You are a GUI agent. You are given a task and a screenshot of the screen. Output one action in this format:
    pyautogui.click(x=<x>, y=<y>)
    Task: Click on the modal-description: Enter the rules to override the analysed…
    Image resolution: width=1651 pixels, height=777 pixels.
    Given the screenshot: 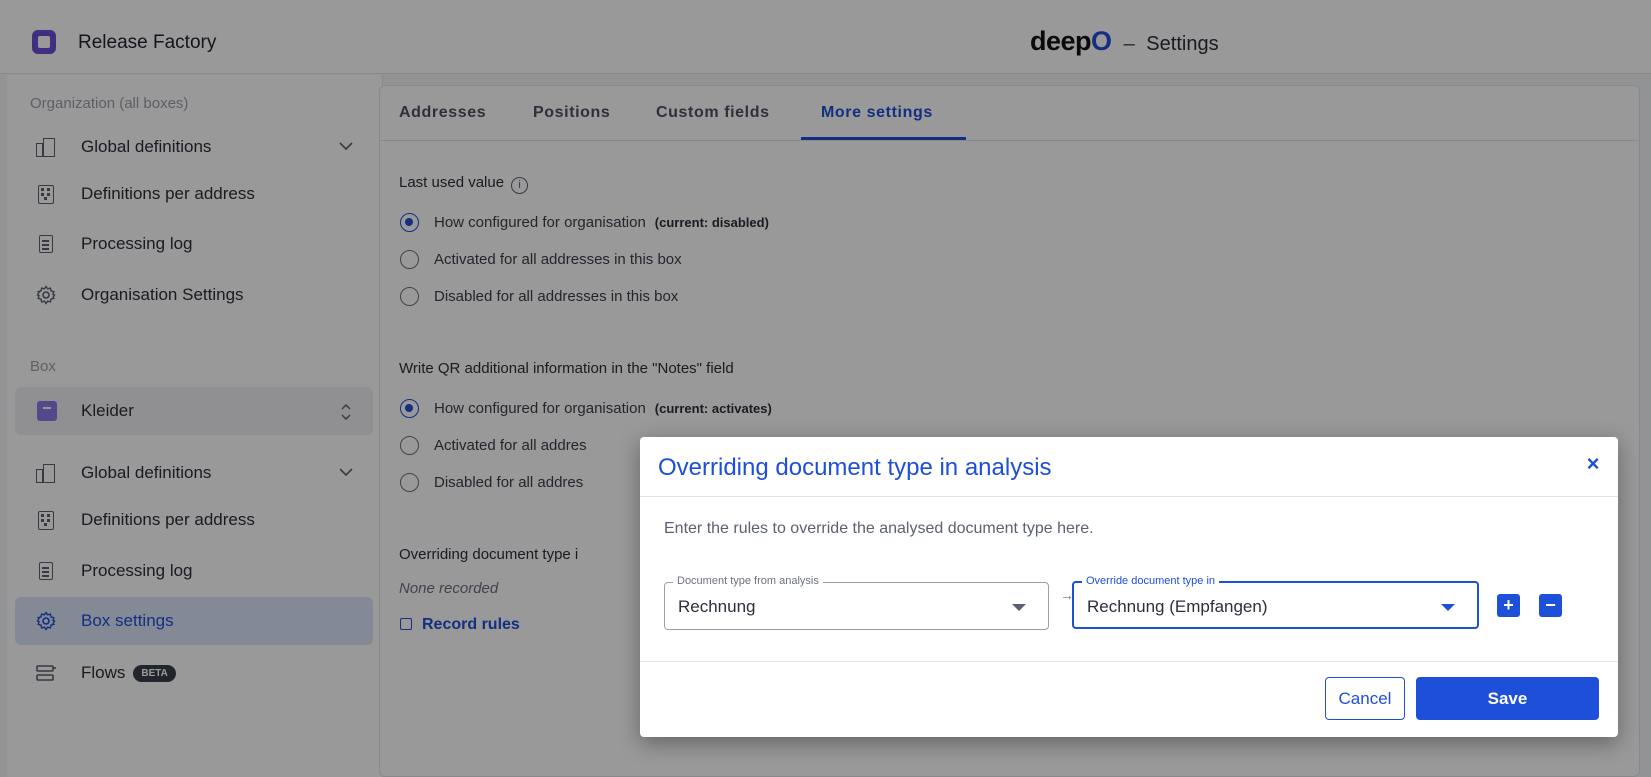 What is the action you would take?
    pyautogui.click(x=879, y=528)
    